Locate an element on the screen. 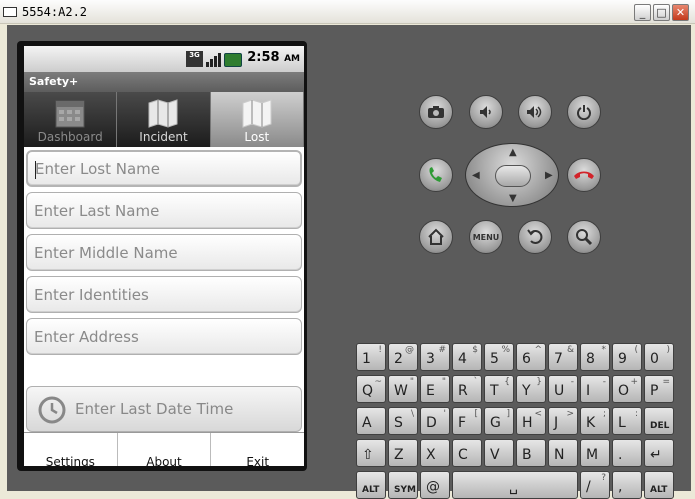 The image size is (695, 499). key-3: 3 # is located at coordinates (435, 357).